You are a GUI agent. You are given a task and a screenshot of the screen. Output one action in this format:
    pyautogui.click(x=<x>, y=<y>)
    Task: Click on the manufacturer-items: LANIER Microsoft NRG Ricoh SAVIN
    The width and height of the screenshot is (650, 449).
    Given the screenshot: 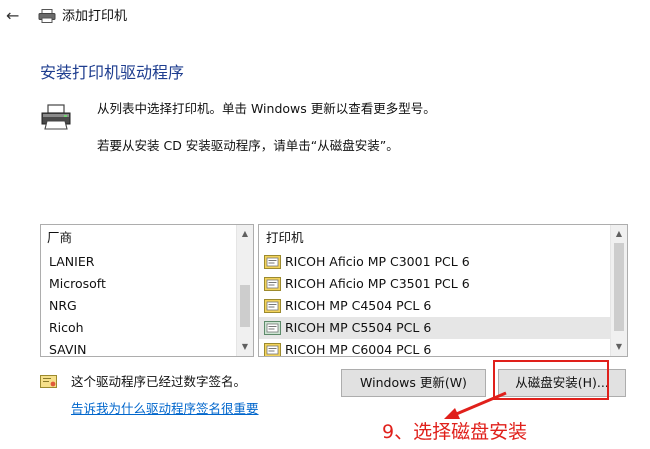 What is the action you would take?
    pyautogui.click(x=138, y=303)
    